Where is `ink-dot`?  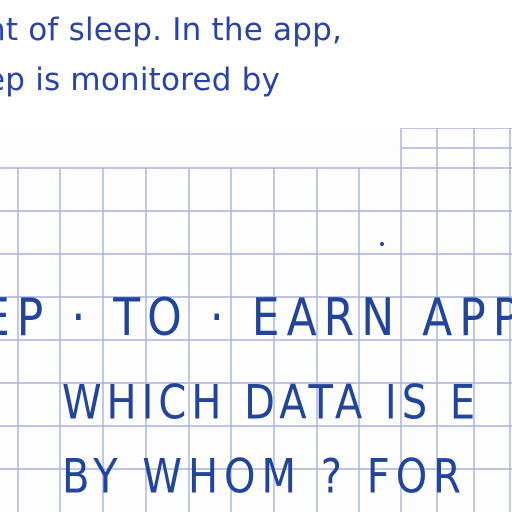 ink-dot is located at coordinates (382, 244).